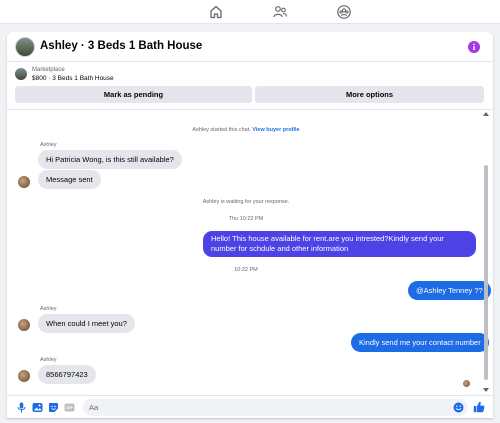  I want to click on seen-avatar, so click(466, 383).